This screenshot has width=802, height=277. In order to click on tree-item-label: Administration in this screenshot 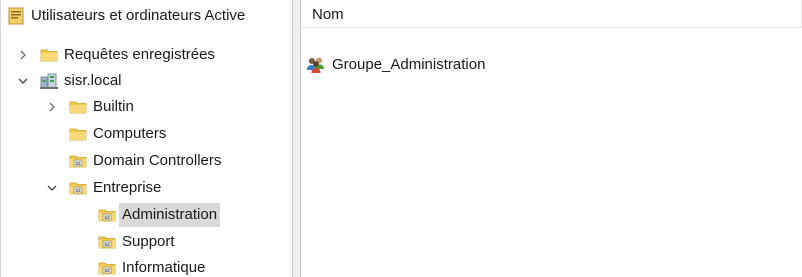, I will do `click(170, 215)`.